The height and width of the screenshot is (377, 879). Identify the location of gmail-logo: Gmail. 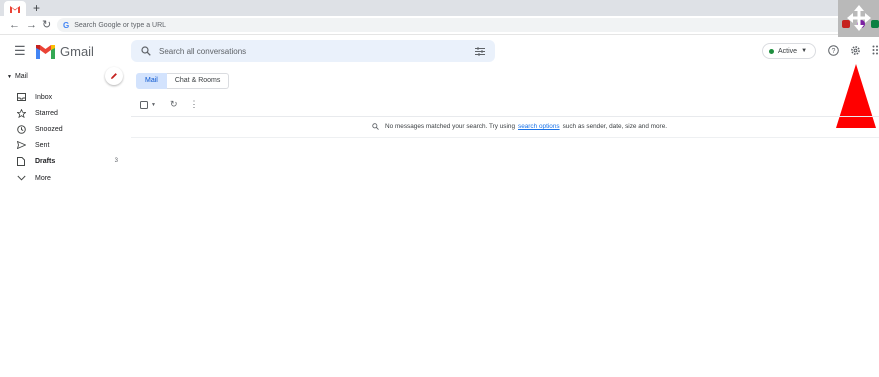
(65, 51).